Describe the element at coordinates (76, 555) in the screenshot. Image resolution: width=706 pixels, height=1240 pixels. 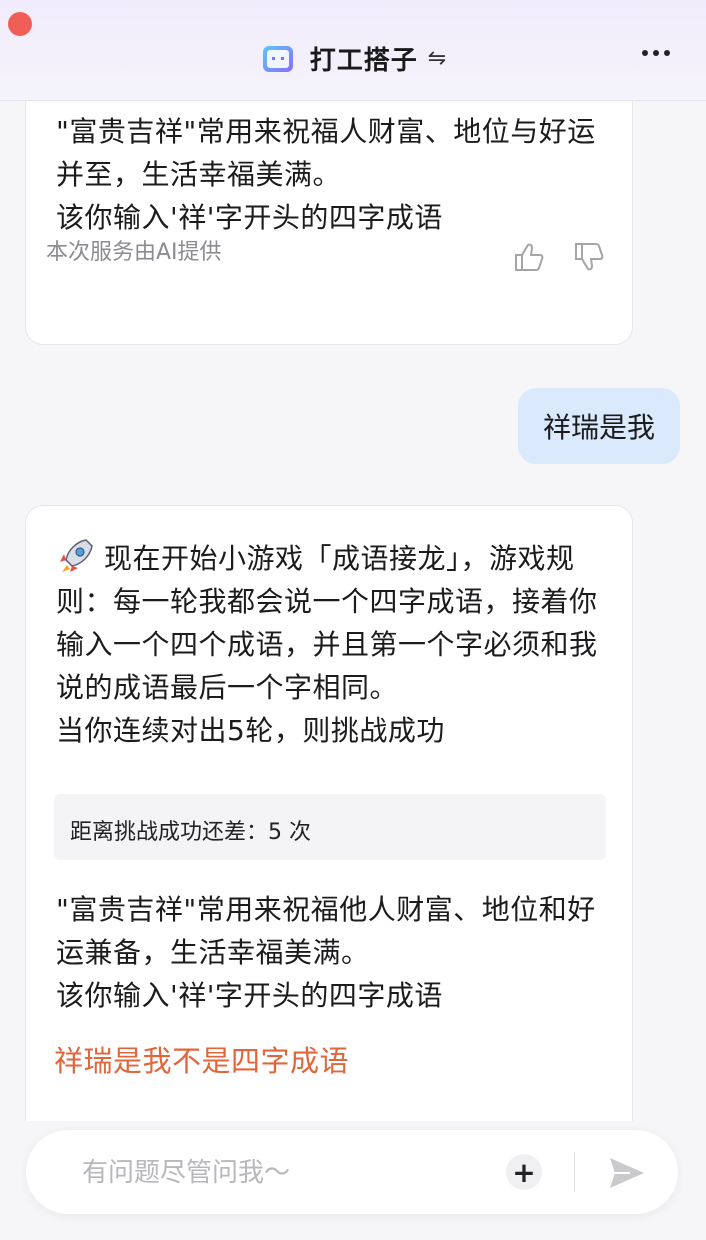
I see `rocket-icon` at that location.